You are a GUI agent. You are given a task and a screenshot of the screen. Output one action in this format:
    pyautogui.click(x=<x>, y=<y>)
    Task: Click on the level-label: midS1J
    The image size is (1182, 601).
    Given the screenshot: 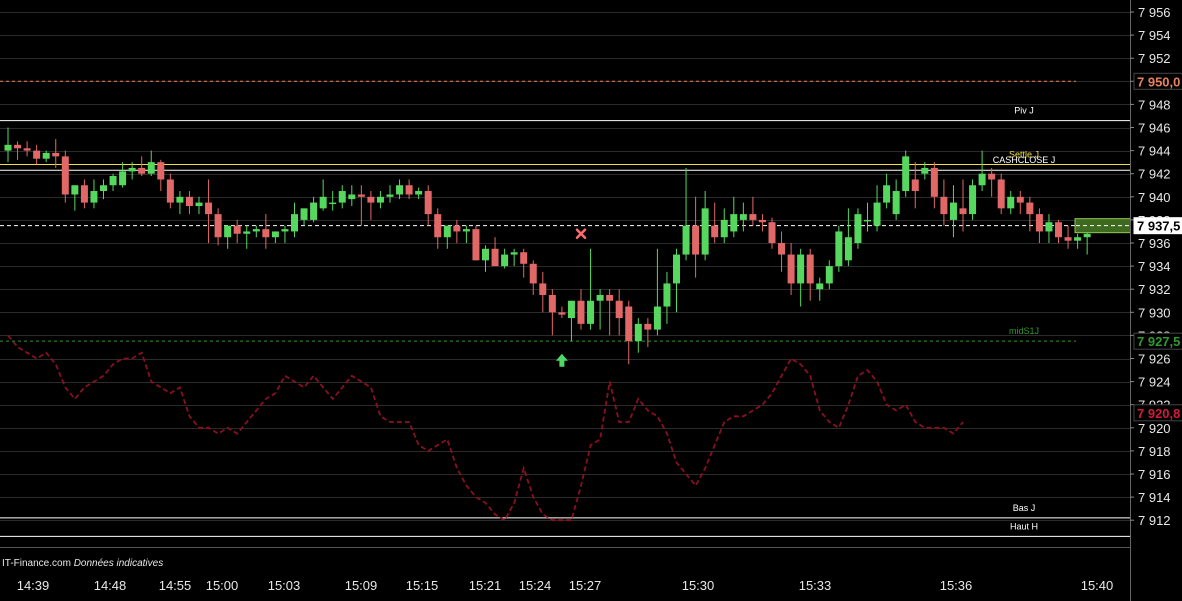 What is the action you would take?
    pyautogui.click(x=1024, y=331)
    